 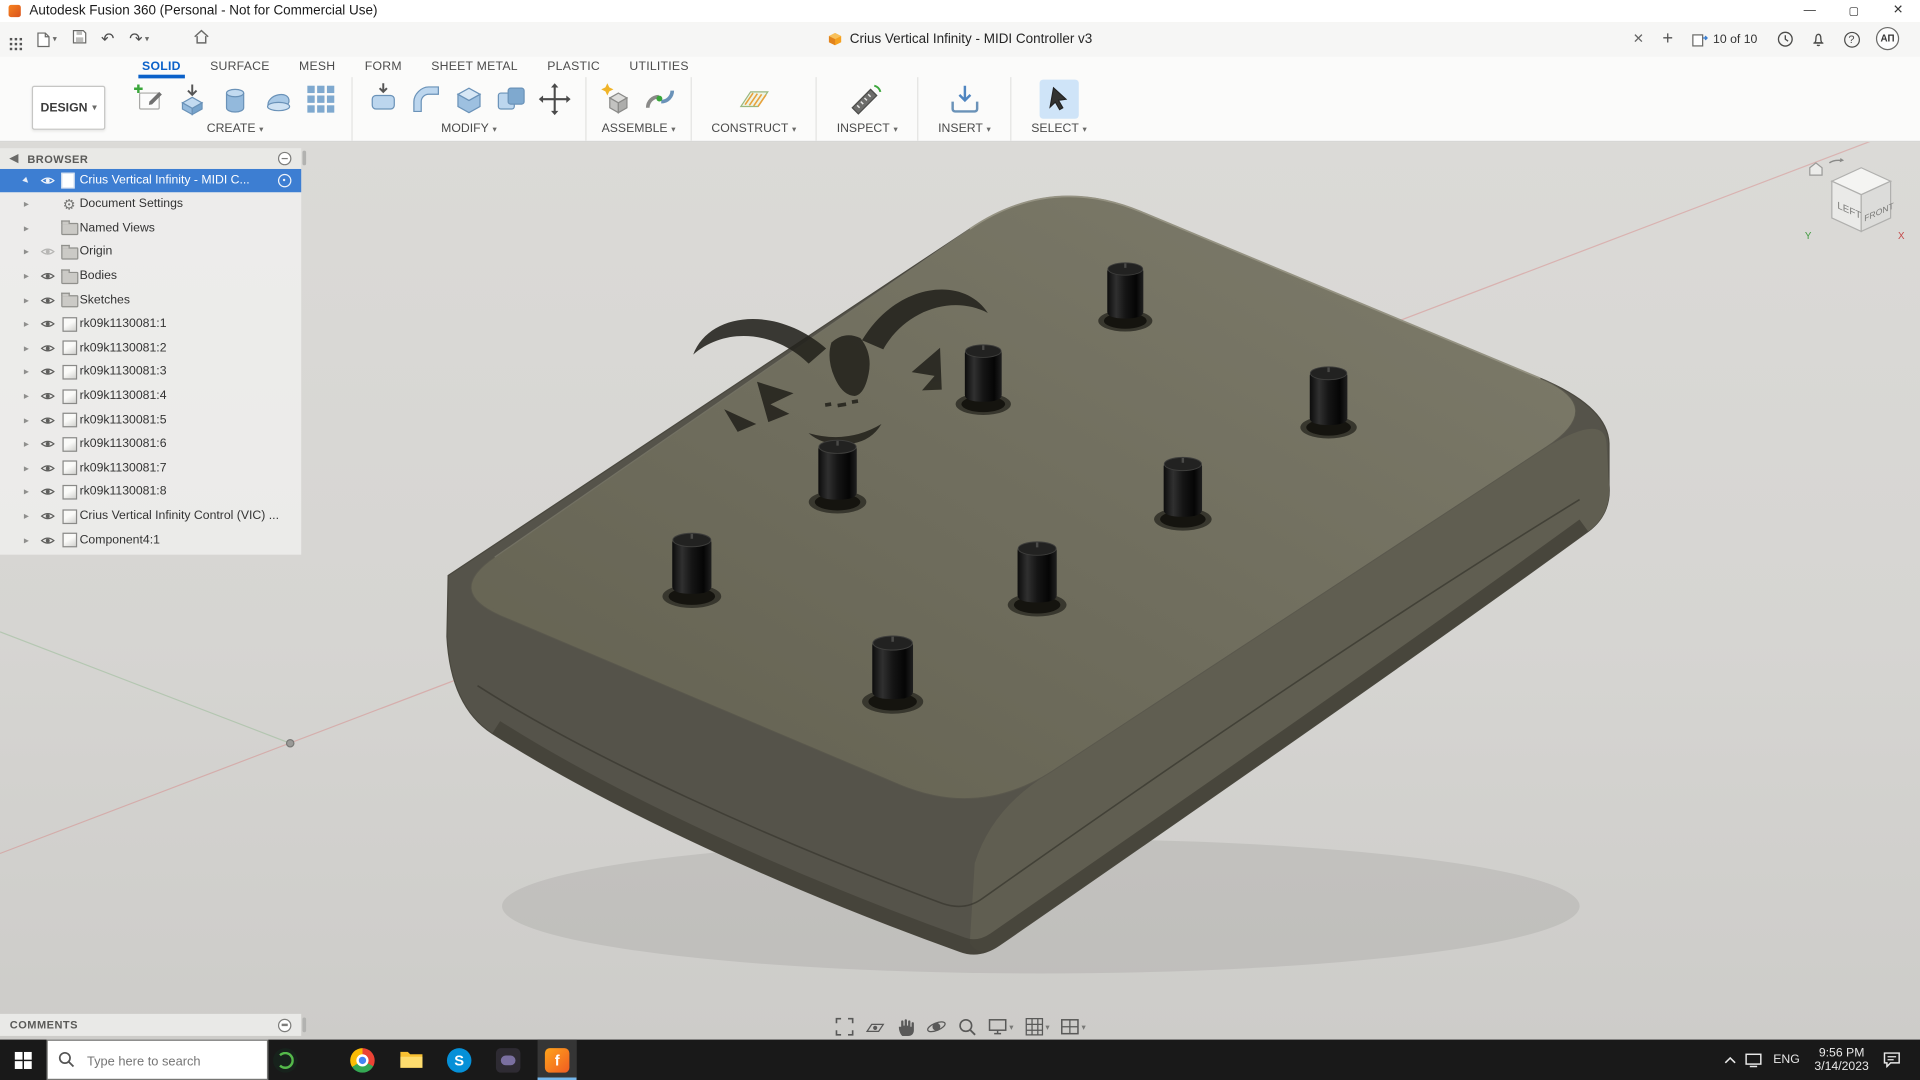 I want to click on browser-item: ▸ rk09k1130081:6, so click(x=150, y=444).